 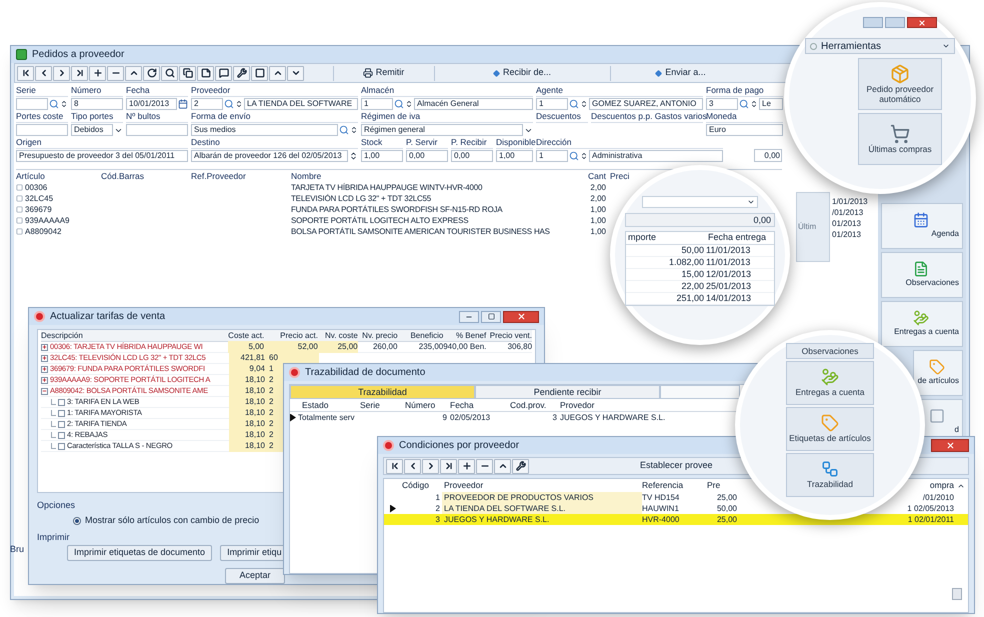 I want to click on sidebar-button: Observaciones, so click(x=830, y=351).